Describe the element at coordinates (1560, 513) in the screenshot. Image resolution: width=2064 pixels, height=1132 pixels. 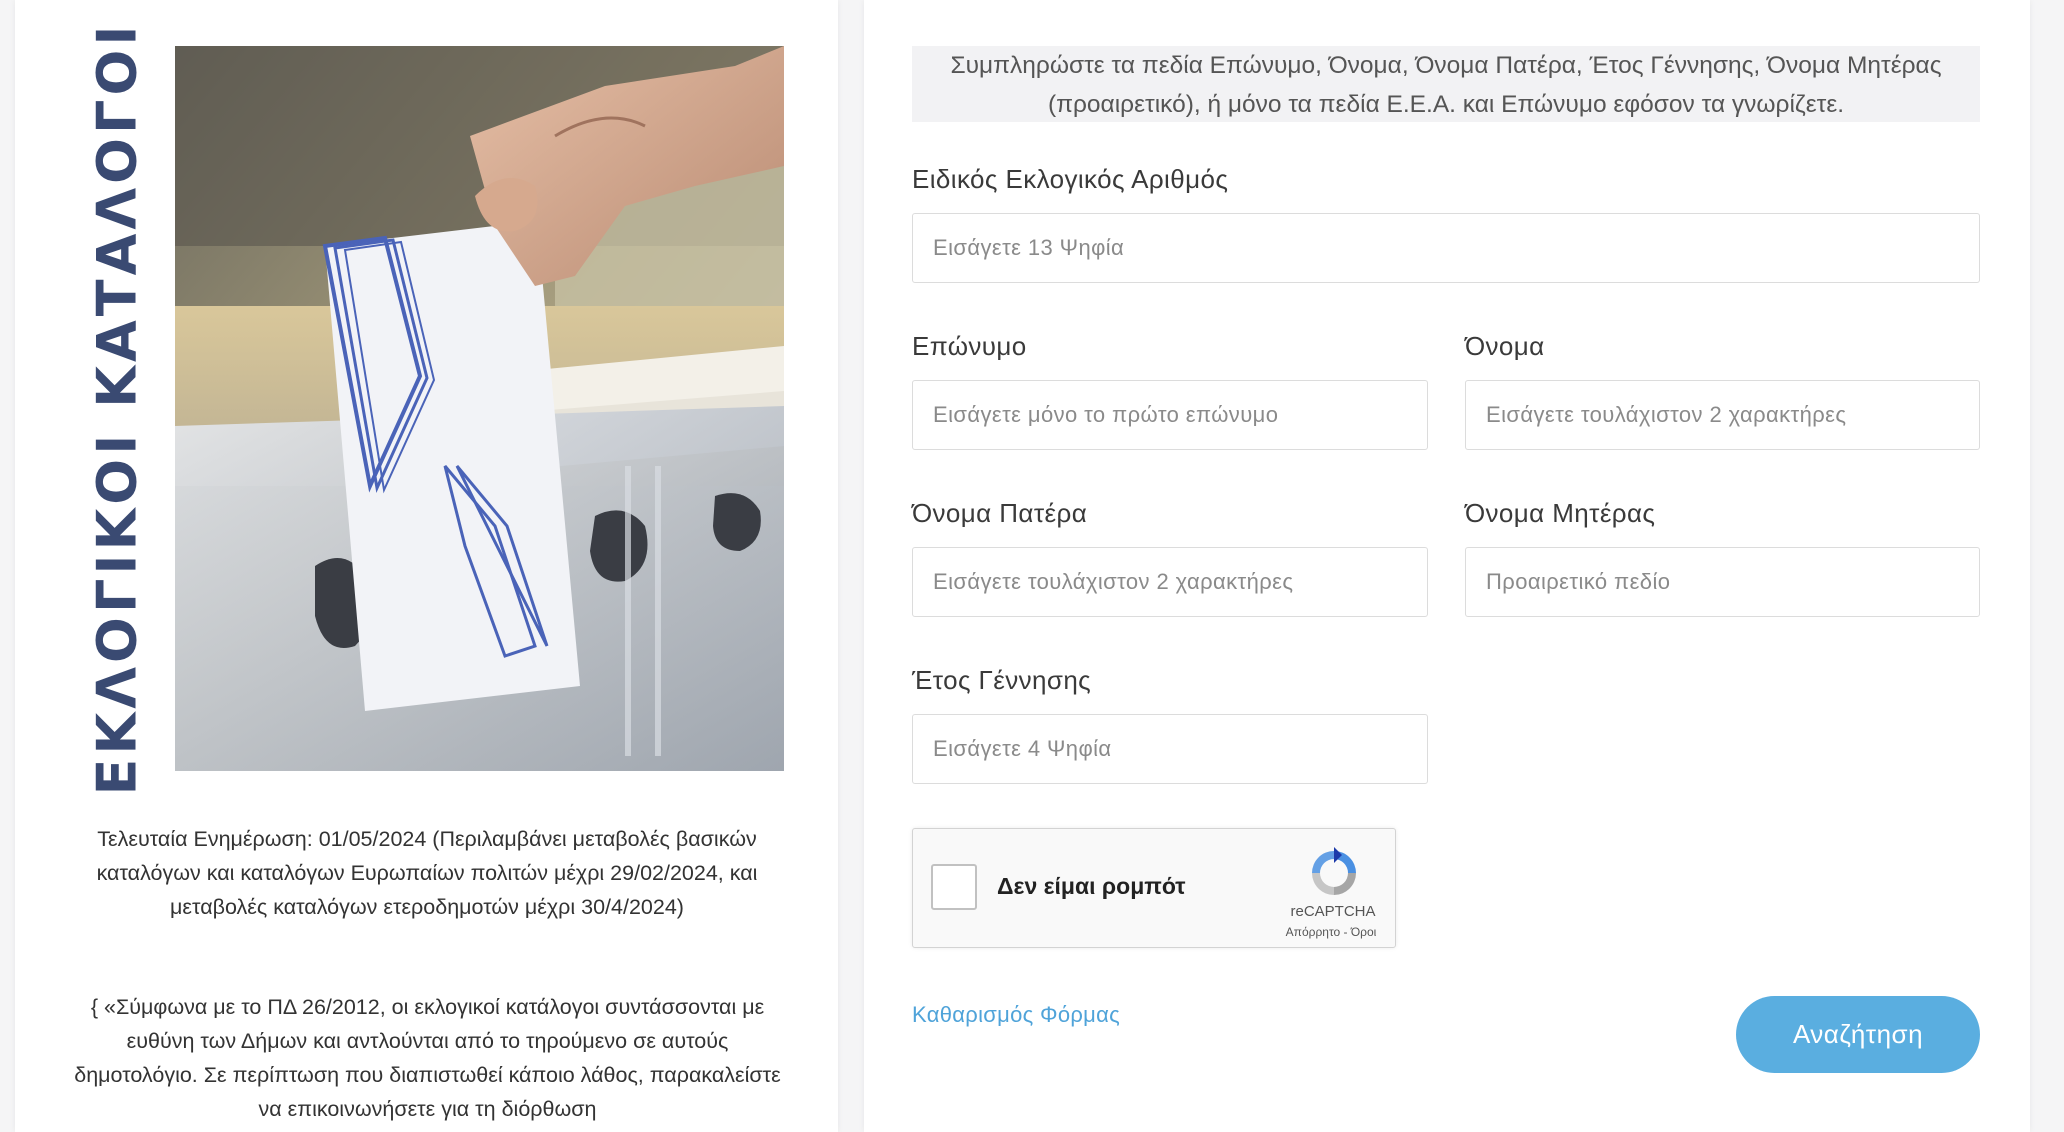
I see `mother-name-label: Όνομα Μητέρας` at that location.